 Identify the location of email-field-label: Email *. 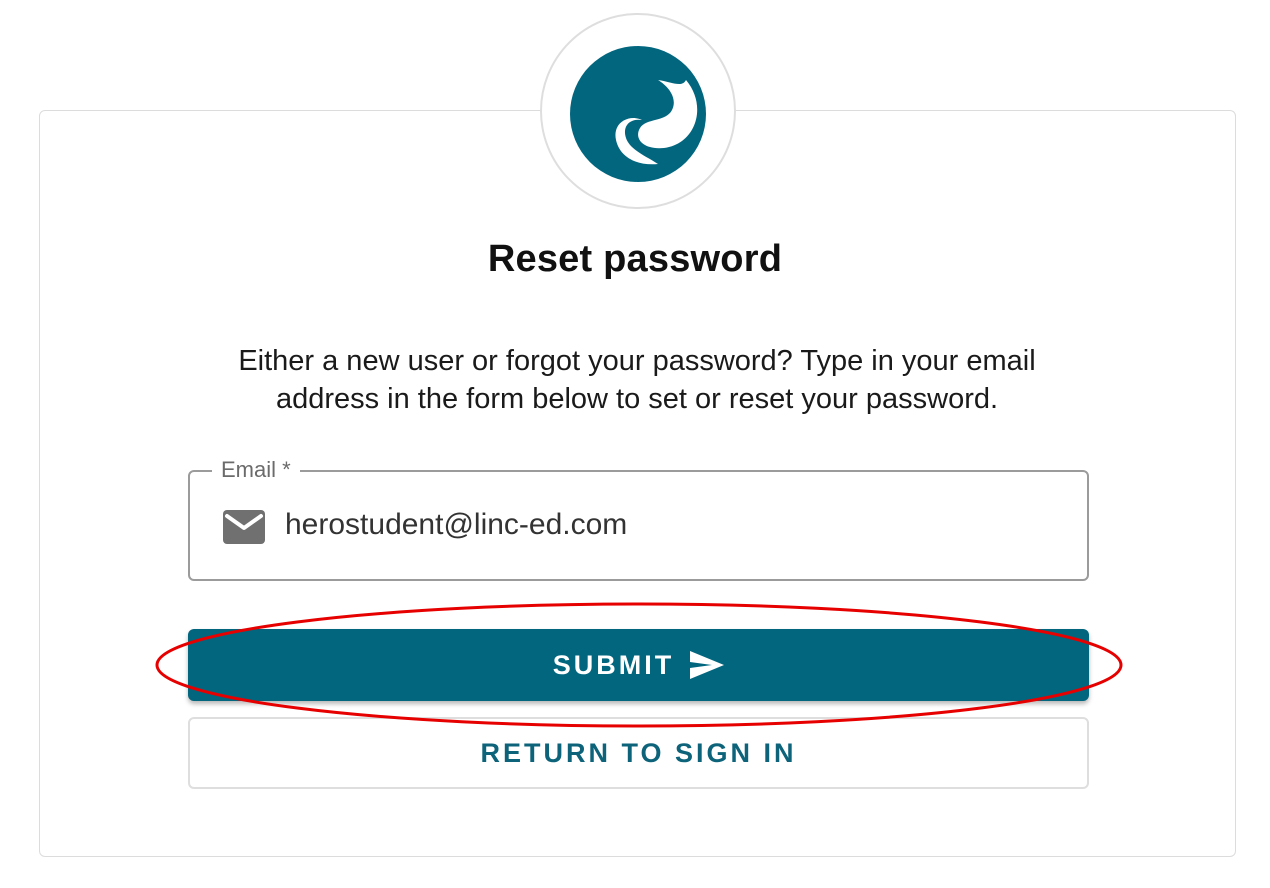
(256, 470).